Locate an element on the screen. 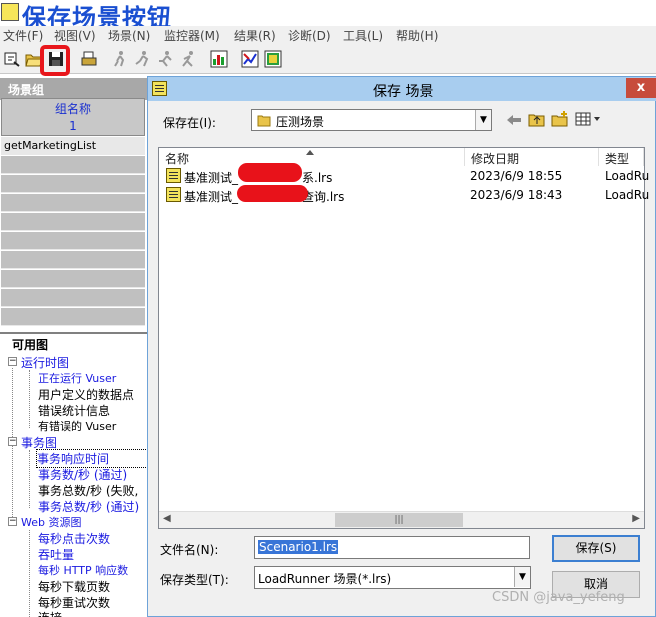  column-header-date: 修改日期 is located at coordinates (532, 157).